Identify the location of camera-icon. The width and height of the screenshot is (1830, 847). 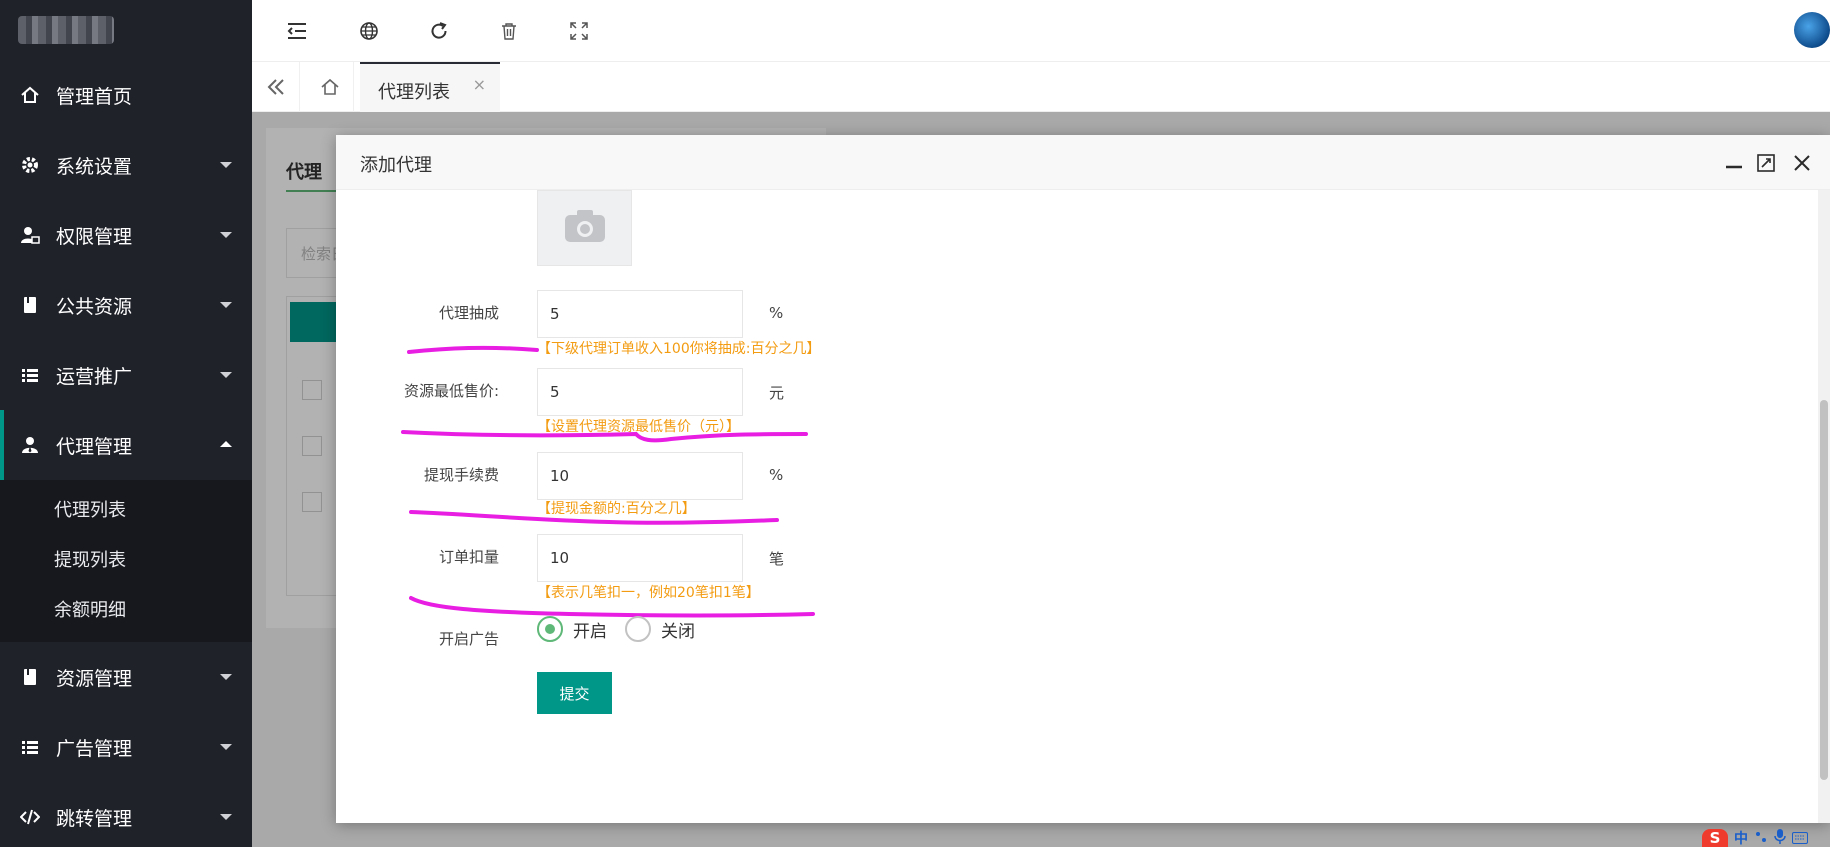
(585, 228).